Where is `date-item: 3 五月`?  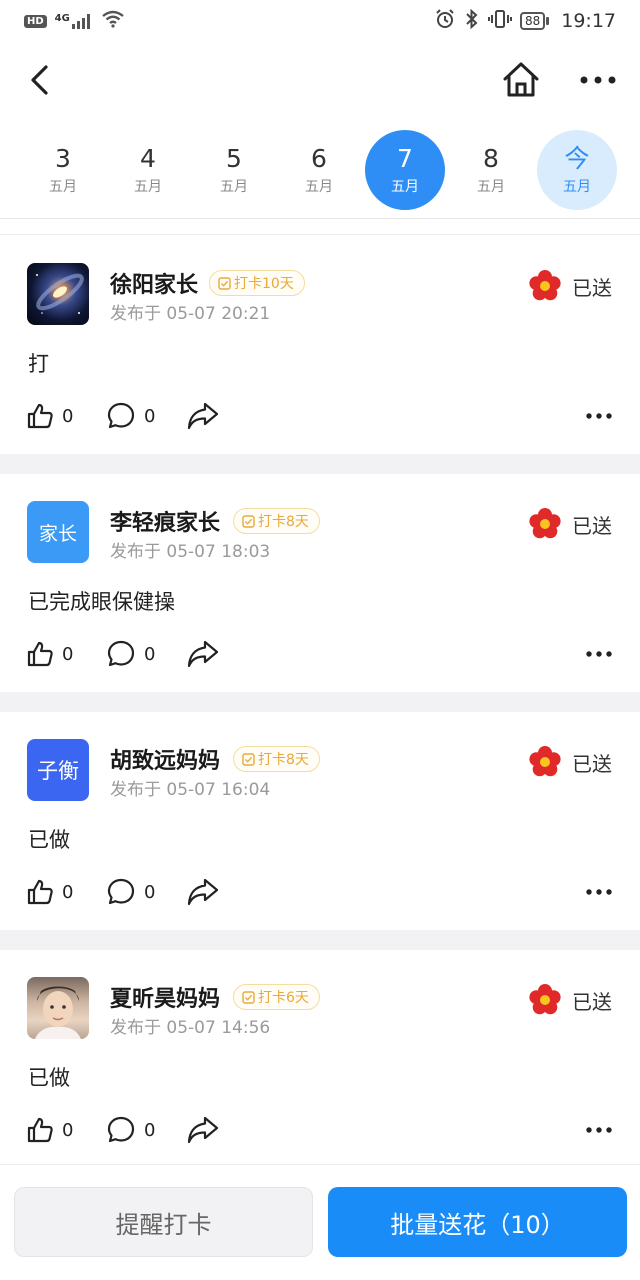
date-item: 3 五月 is located at coordinates (63, 170).